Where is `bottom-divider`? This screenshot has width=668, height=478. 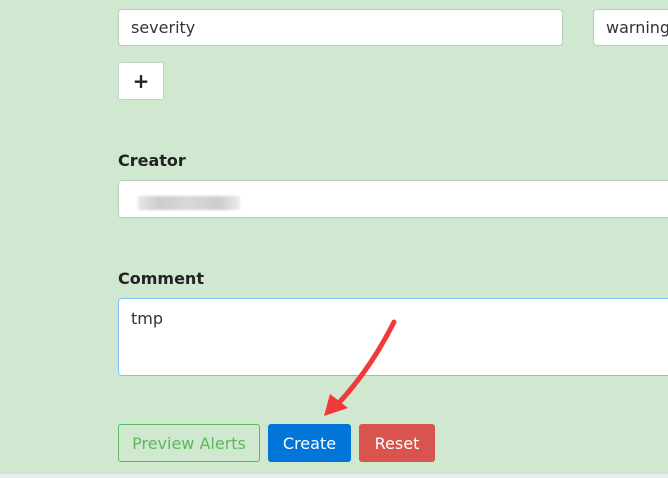 bottom-divider is located at coordinates (334, 476).